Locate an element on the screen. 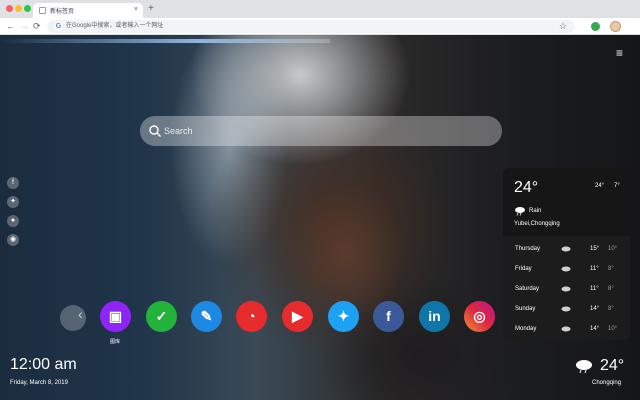 Image resolution: width=640 pixels, height=400 pixels. address-bar: G 在Google中搜索，或者输入一个网址 ☆ is located at coordinates (311, 26).